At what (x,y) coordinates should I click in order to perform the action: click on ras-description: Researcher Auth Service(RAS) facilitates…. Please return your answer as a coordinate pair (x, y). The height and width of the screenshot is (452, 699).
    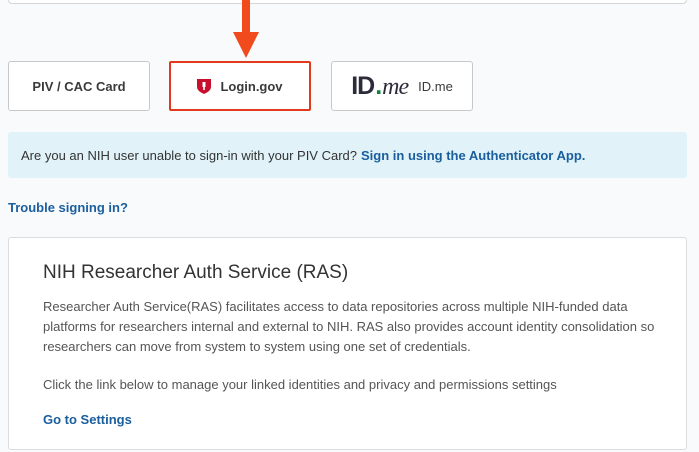
    Looking at the image, I should click on (349, 326).